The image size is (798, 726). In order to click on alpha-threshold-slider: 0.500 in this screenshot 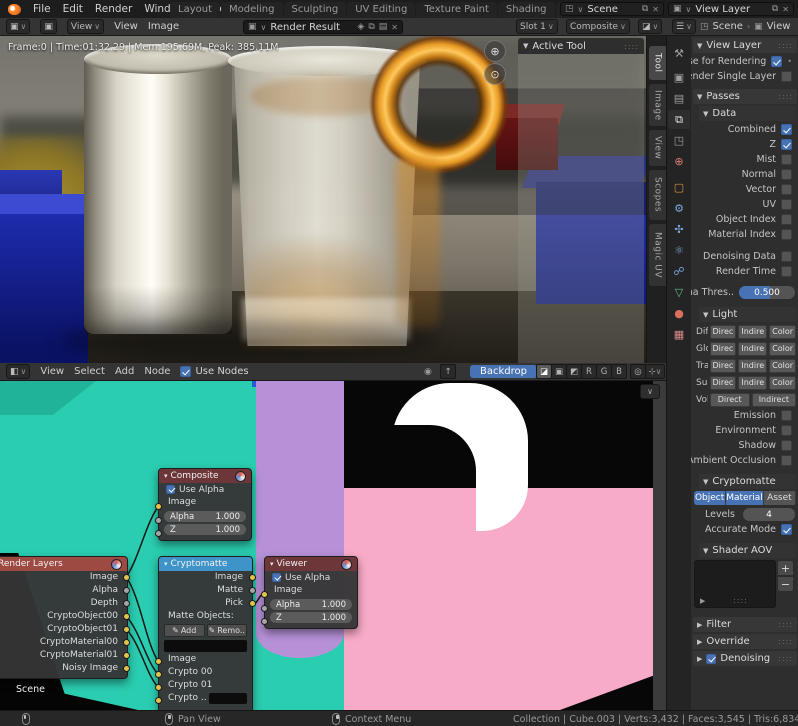, I will do `click(767, 292)`.